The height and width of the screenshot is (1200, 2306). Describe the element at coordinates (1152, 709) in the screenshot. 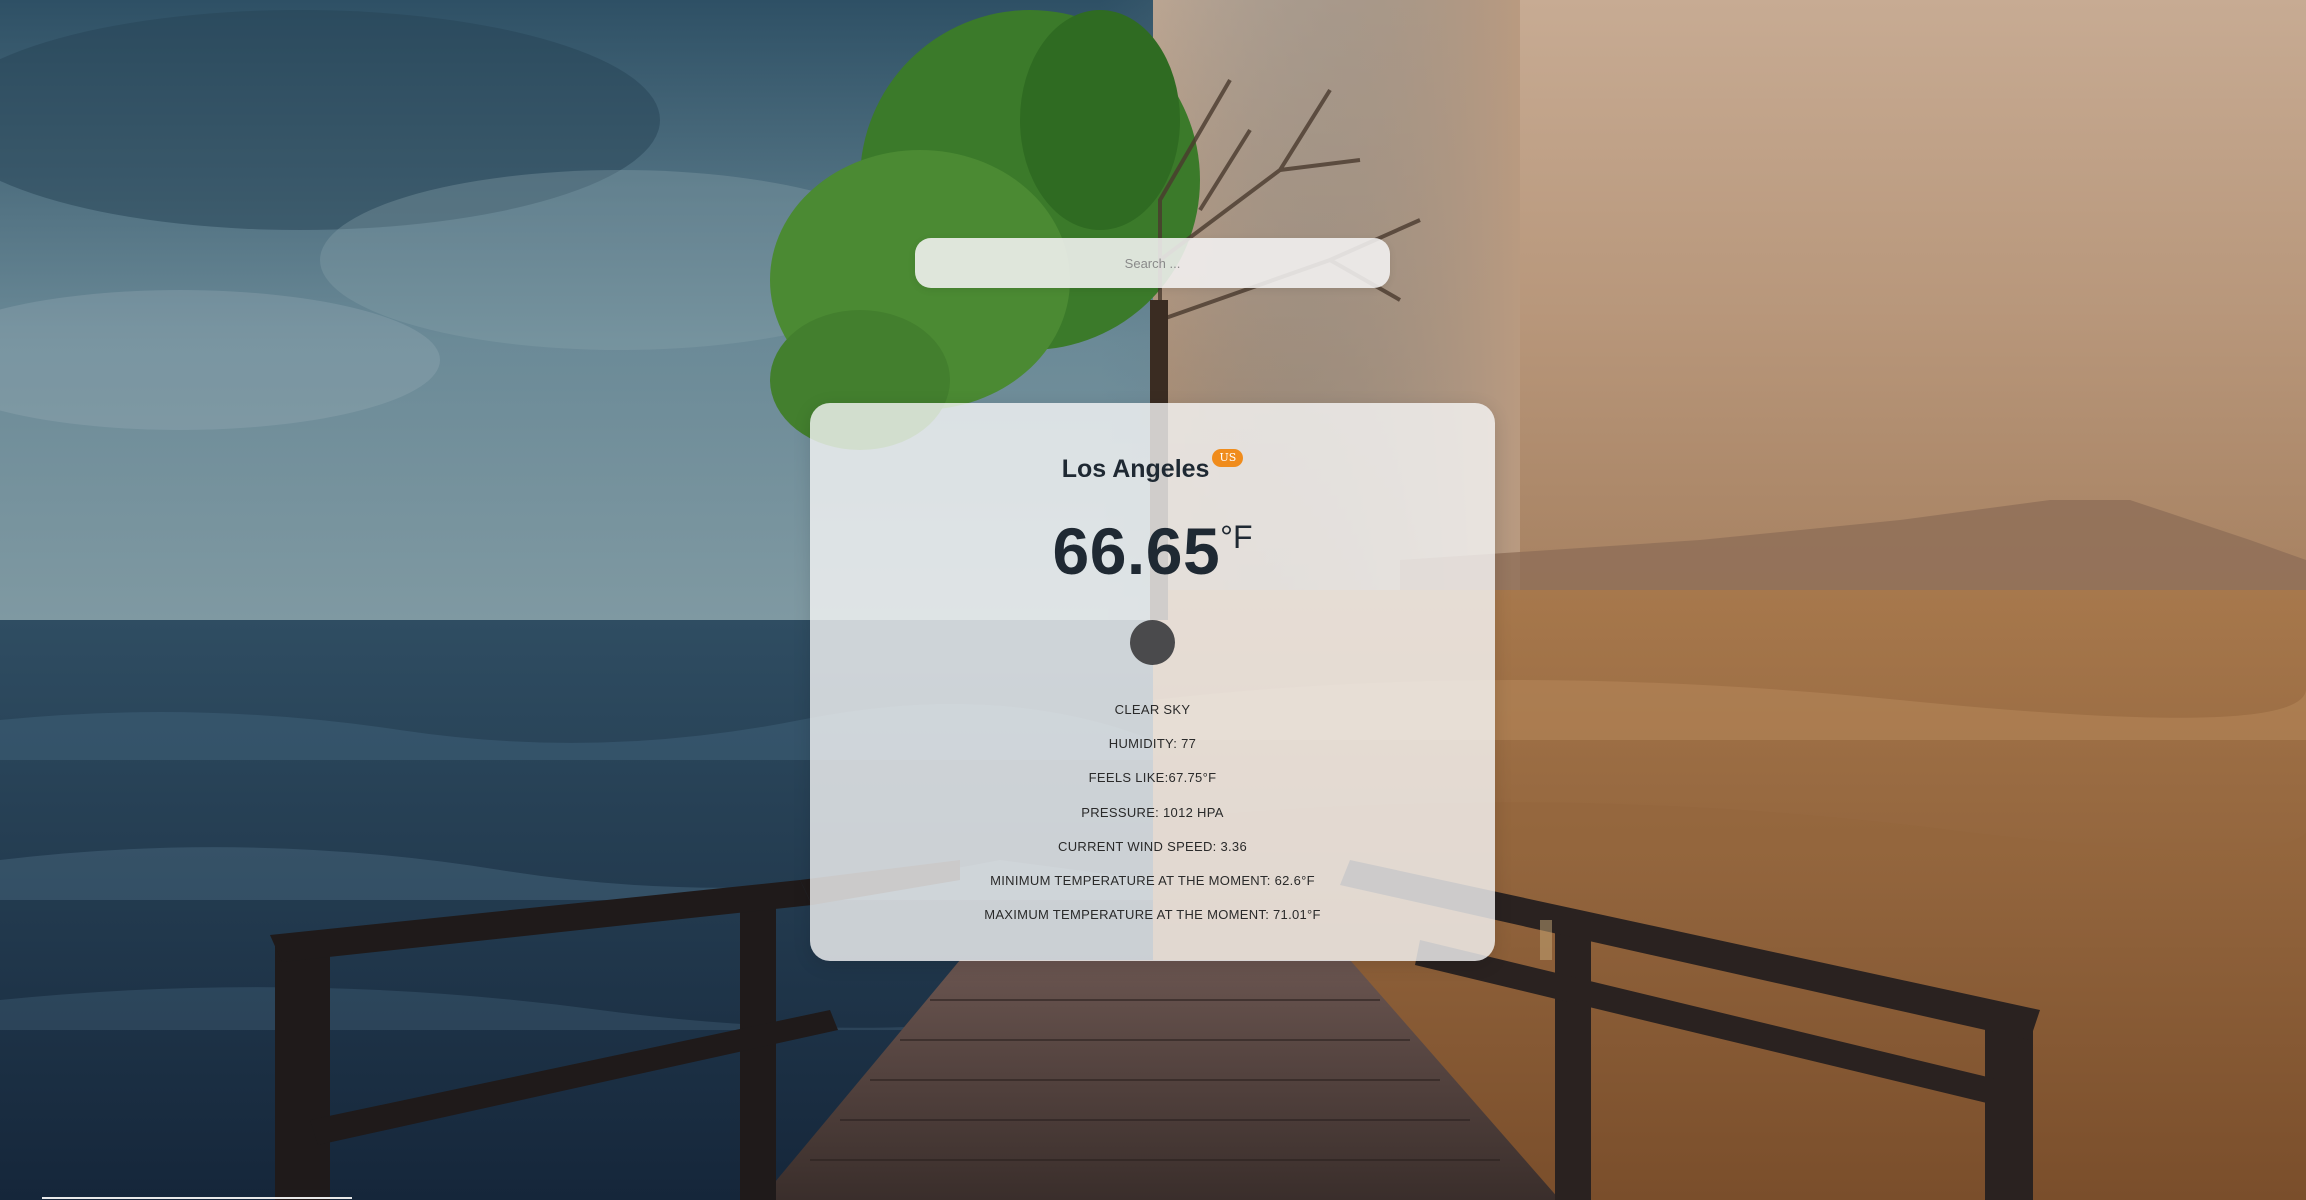

I see `weather-description: CLEAR SKY` at that location.